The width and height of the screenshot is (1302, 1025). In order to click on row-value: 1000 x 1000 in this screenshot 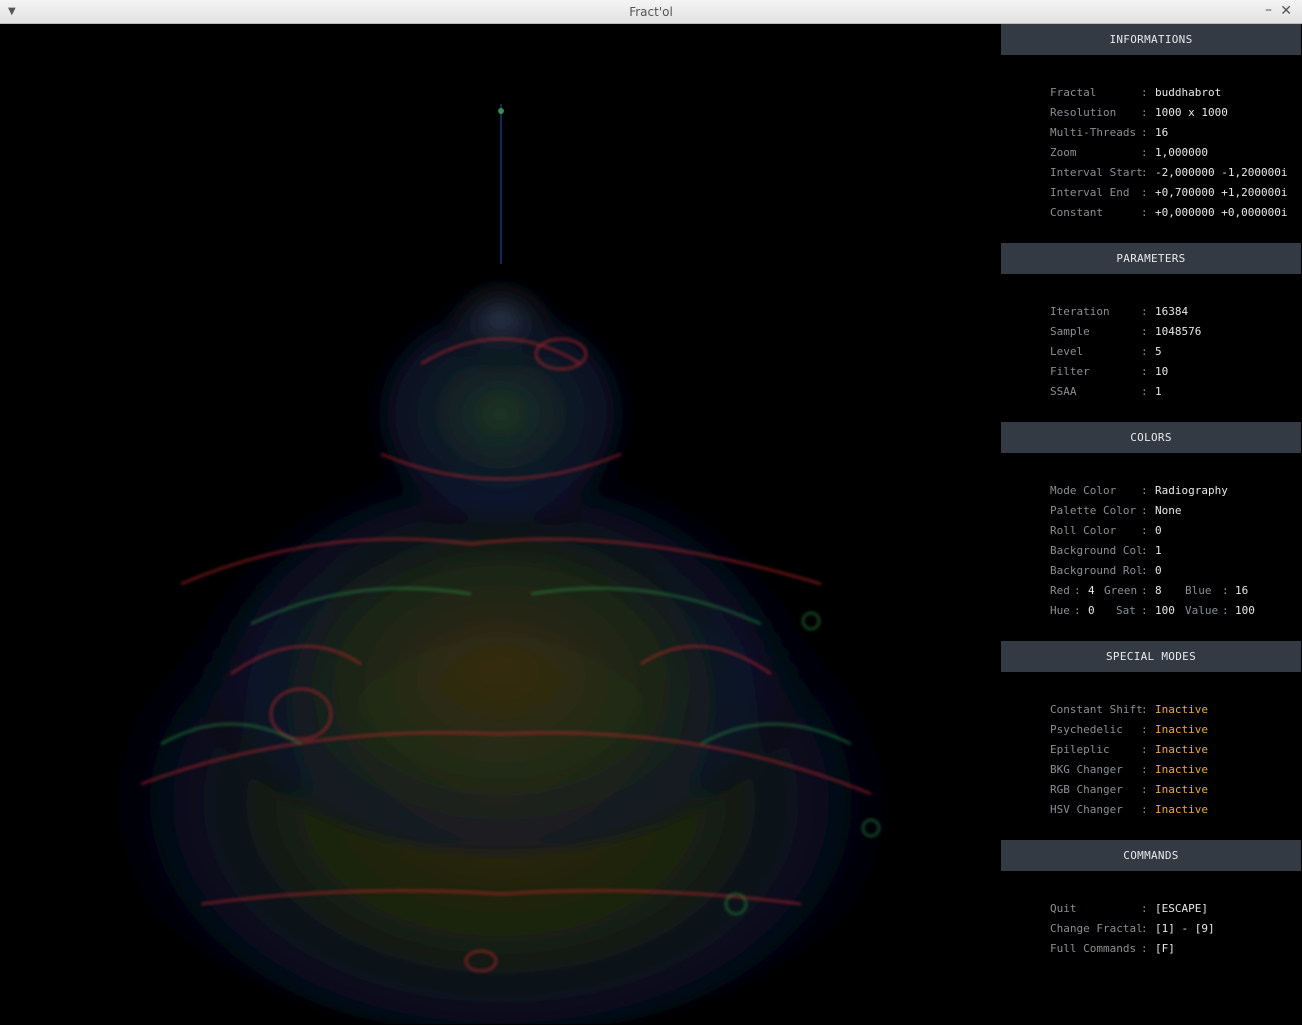, I will do `click(1191, 112)`.